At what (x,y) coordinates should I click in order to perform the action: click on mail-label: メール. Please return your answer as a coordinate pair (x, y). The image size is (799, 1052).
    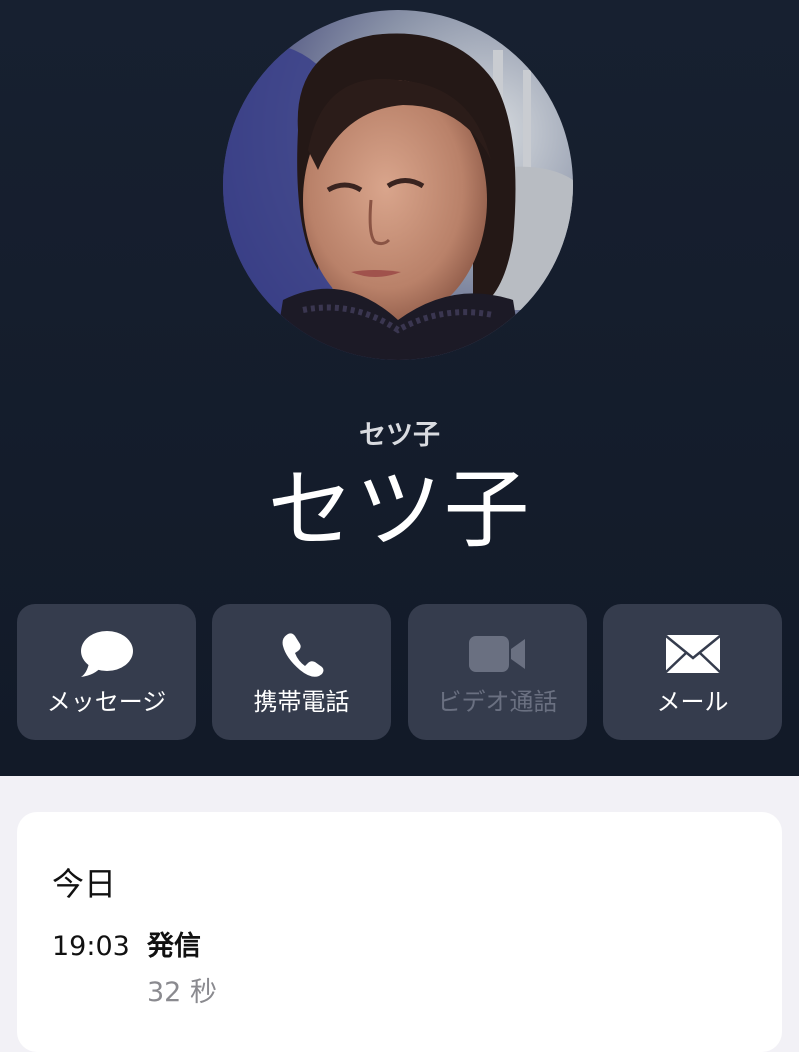
    Looking at the image, I should click on (692, 702).